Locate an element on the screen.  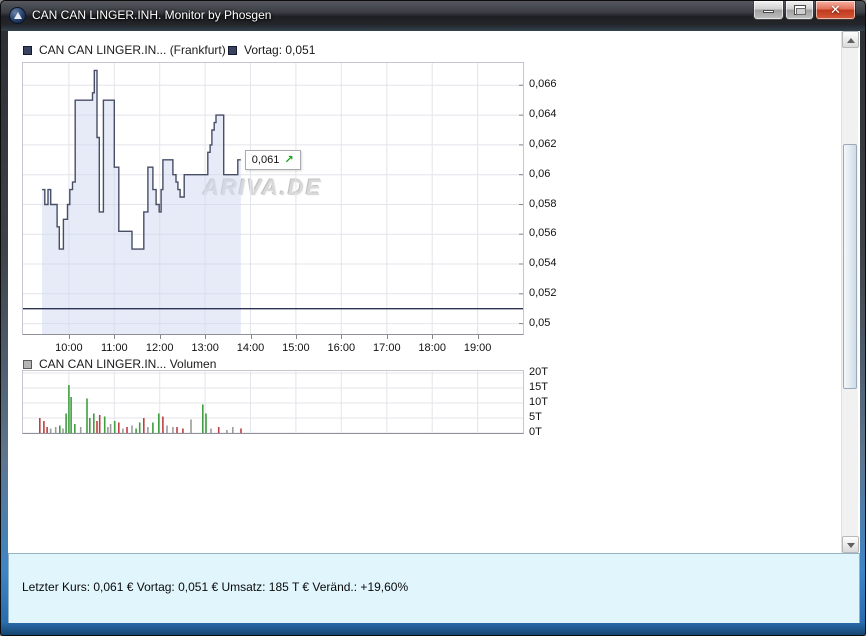
volume-chart-plot is located at coordinates (273, 402).